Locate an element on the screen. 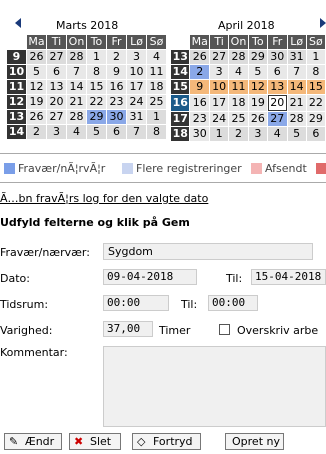 The height and width of the screenshot is (454, 326). date-from-field: 09-04-2018 is located at coordinates (150, 277).